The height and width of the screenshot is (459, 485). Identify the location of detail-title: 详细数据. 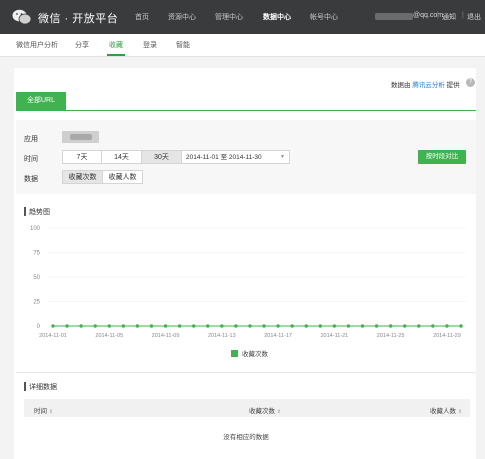
(43, 387).